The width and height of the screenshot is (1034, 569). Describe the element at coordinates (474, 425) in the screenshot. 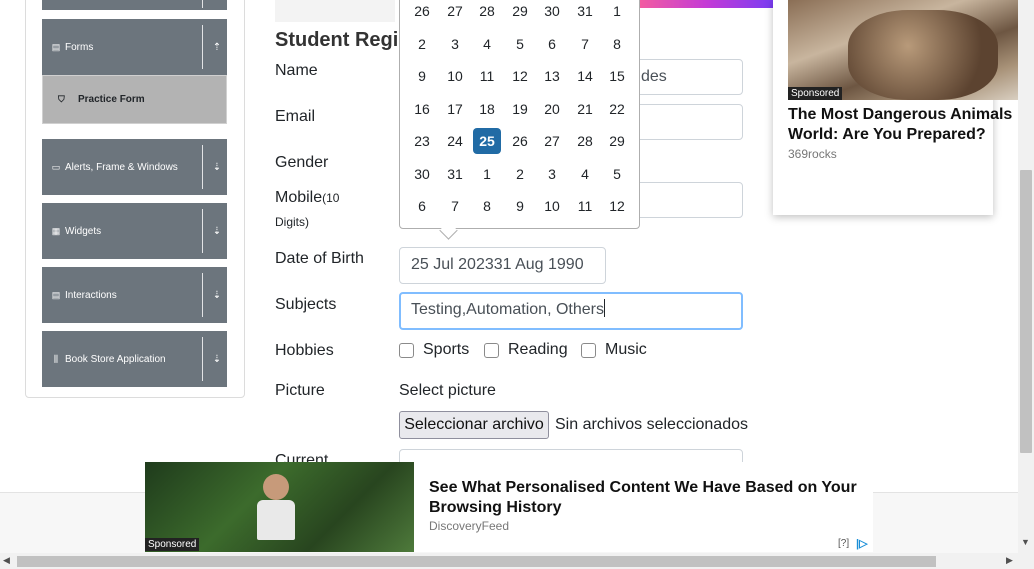

I see `choose-file-button: Seleccionar archivo` at that location.